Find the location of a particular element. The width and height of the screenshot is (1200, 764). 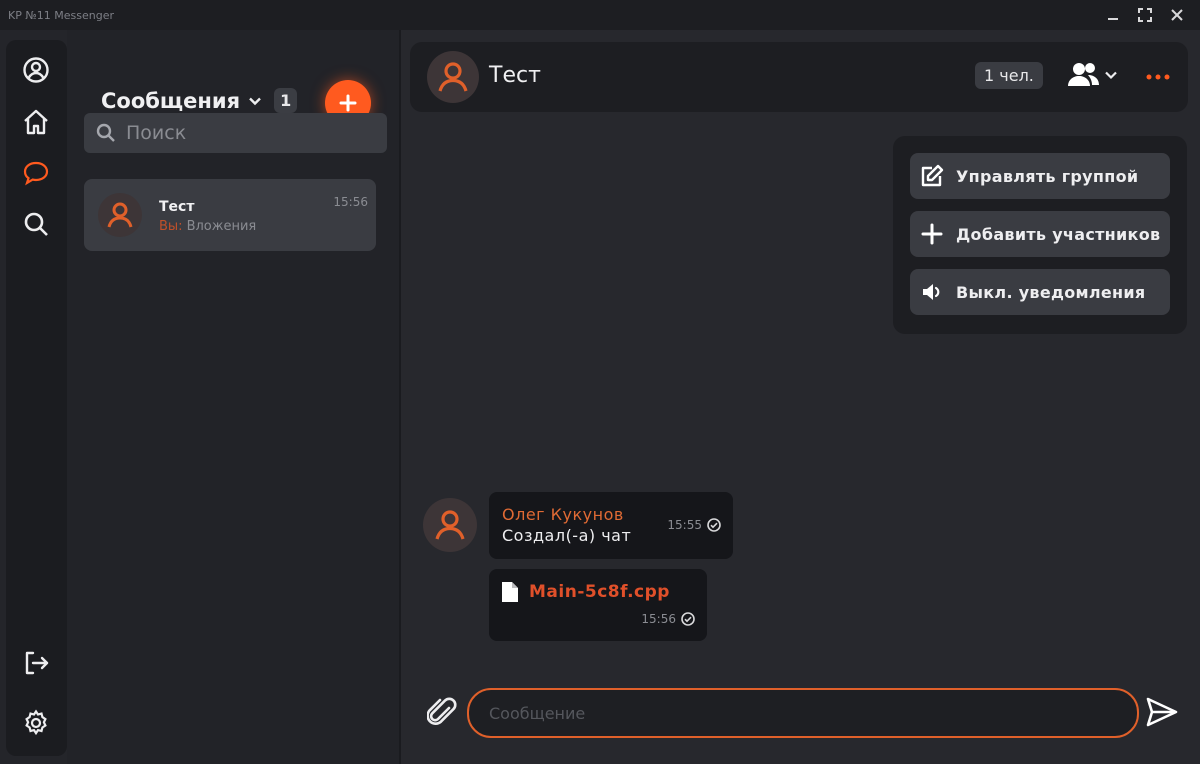

profile-icon is located at coordinates (36, 70).